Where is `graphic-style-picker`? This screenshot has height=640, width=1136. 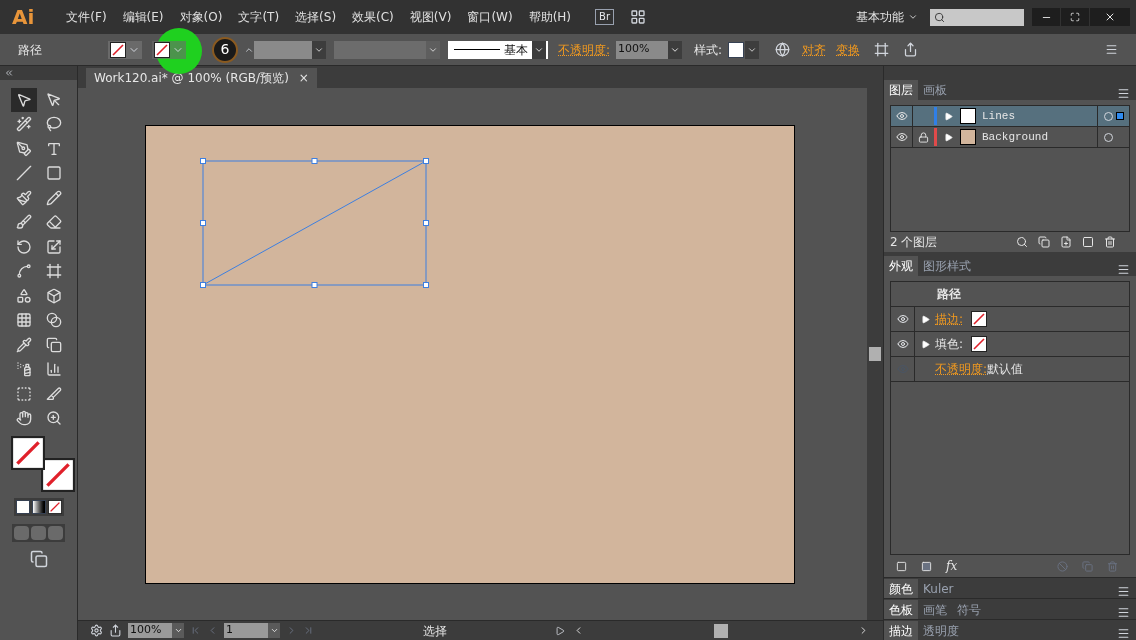
graphic-style-picker is located at coordinates (744, 49).